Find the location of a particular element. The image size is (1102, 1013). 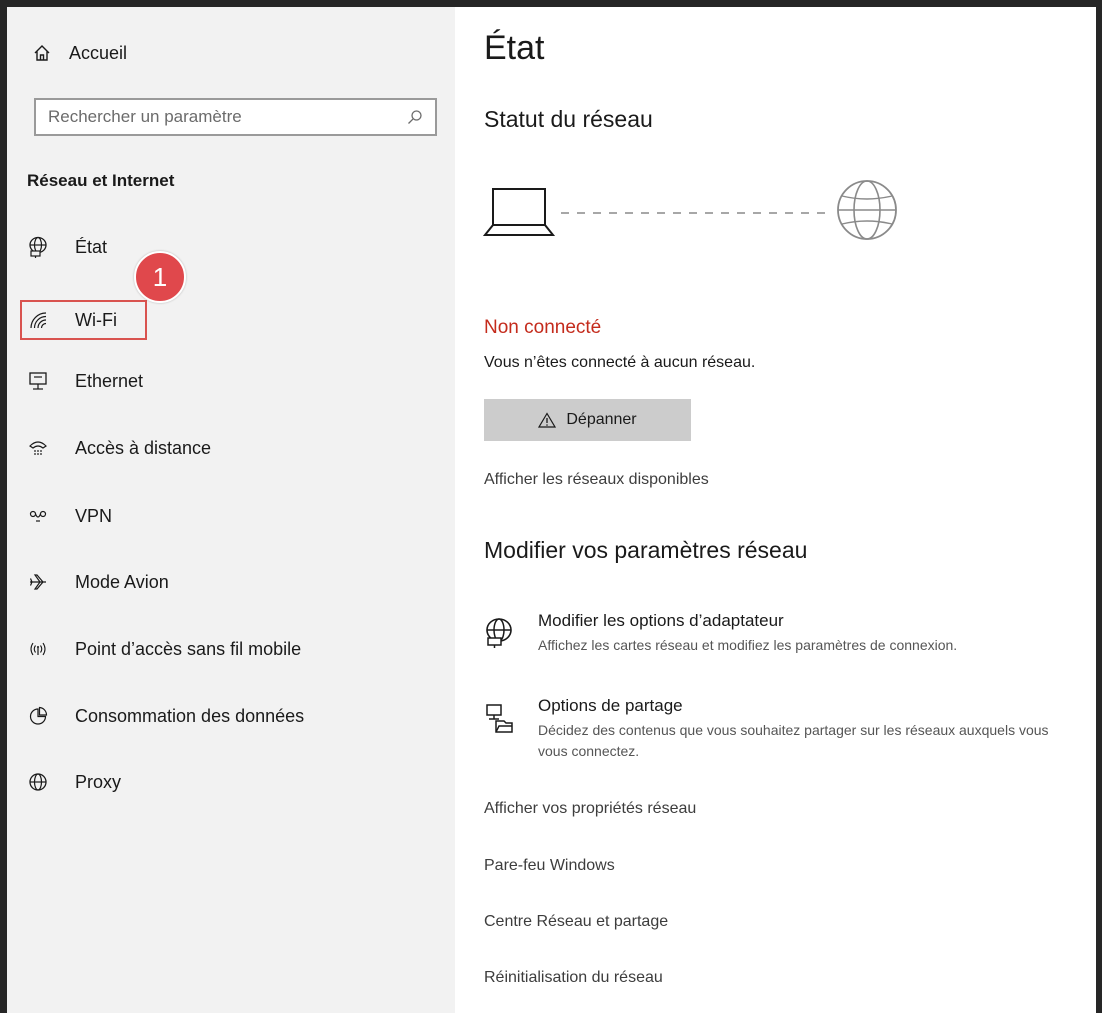

network-status-heading: Statut du réseau is located at coordinates (568, 119).